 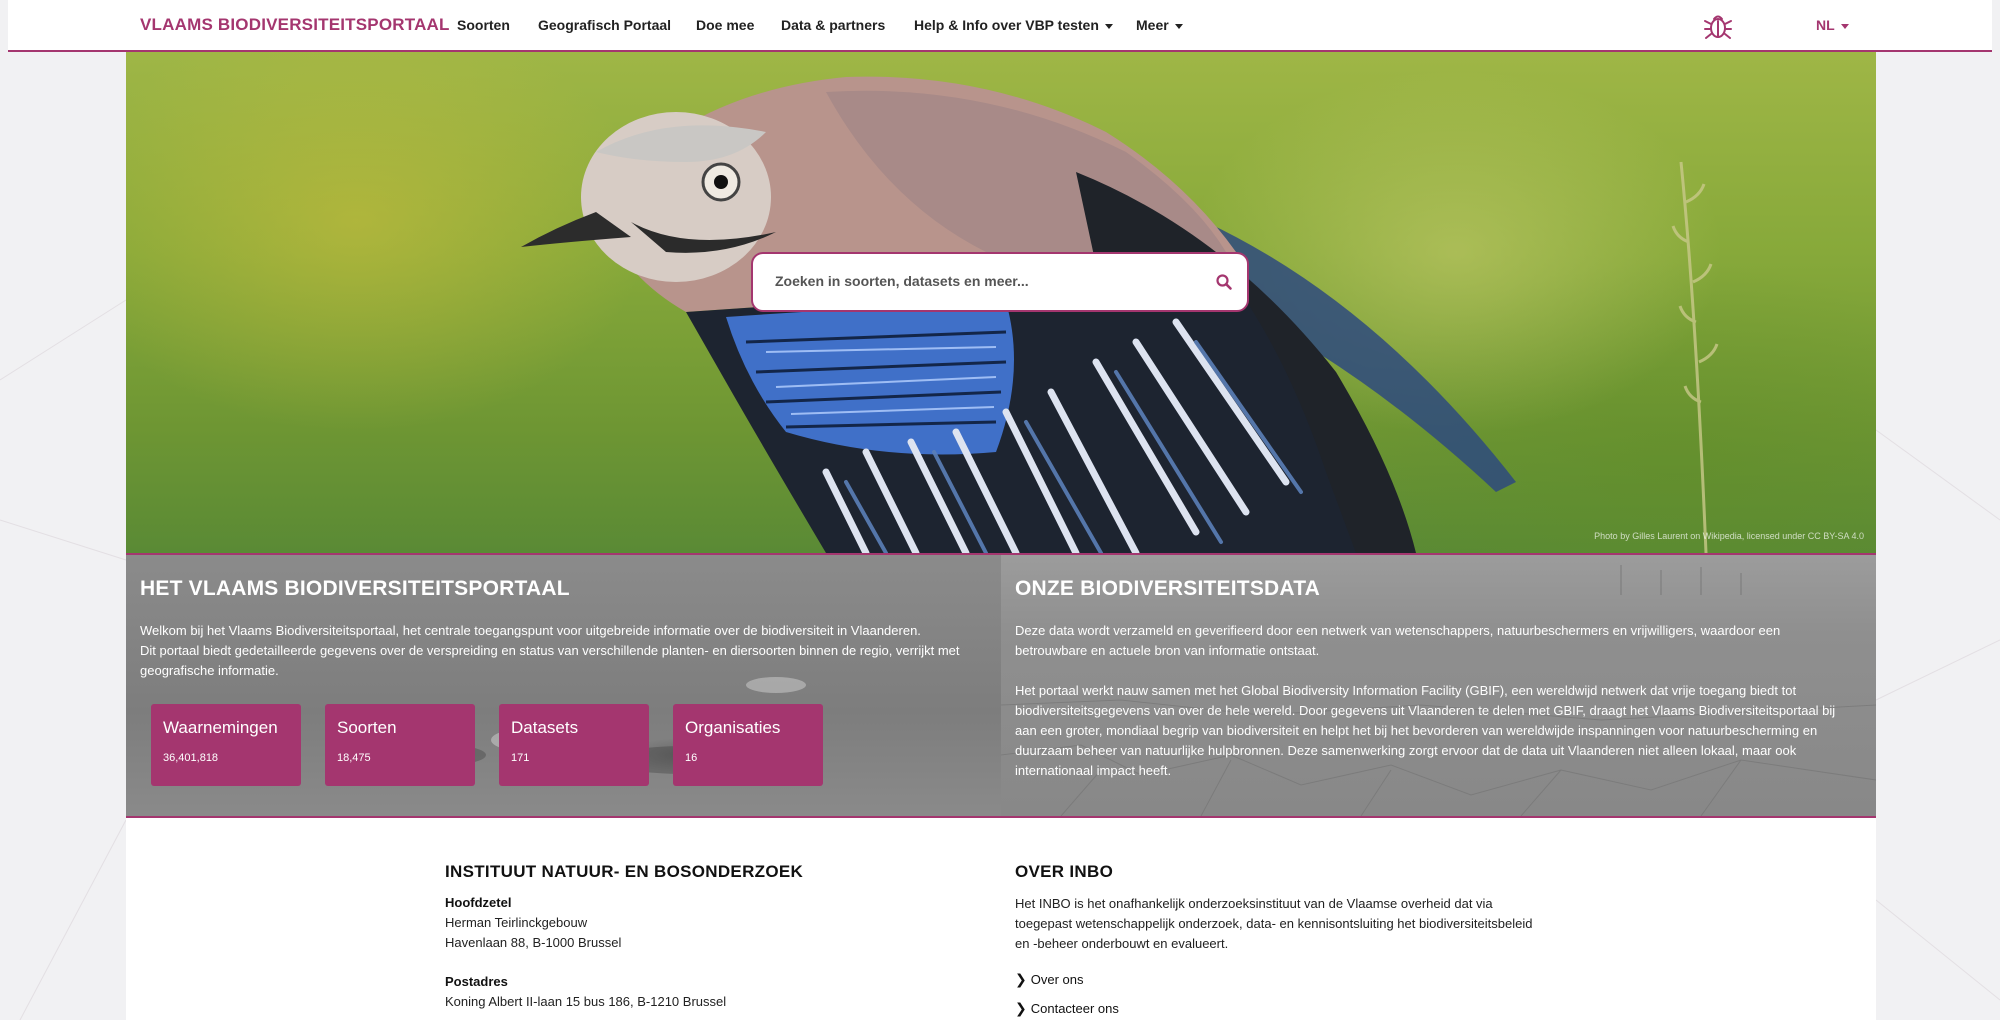 What do you see at coordinates (220, 727) in the screenshot?
I see `stat-label: Waarnemingen` at bounding box center [220, 727].